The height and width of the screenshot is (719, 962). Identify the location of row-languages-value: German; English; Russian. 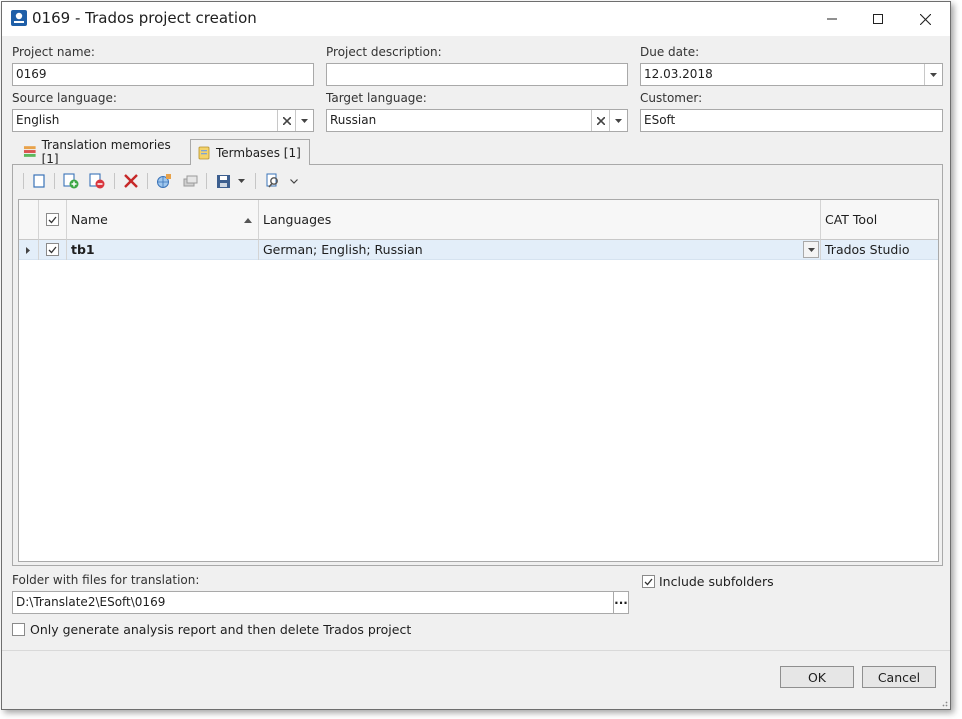
(343, 249).